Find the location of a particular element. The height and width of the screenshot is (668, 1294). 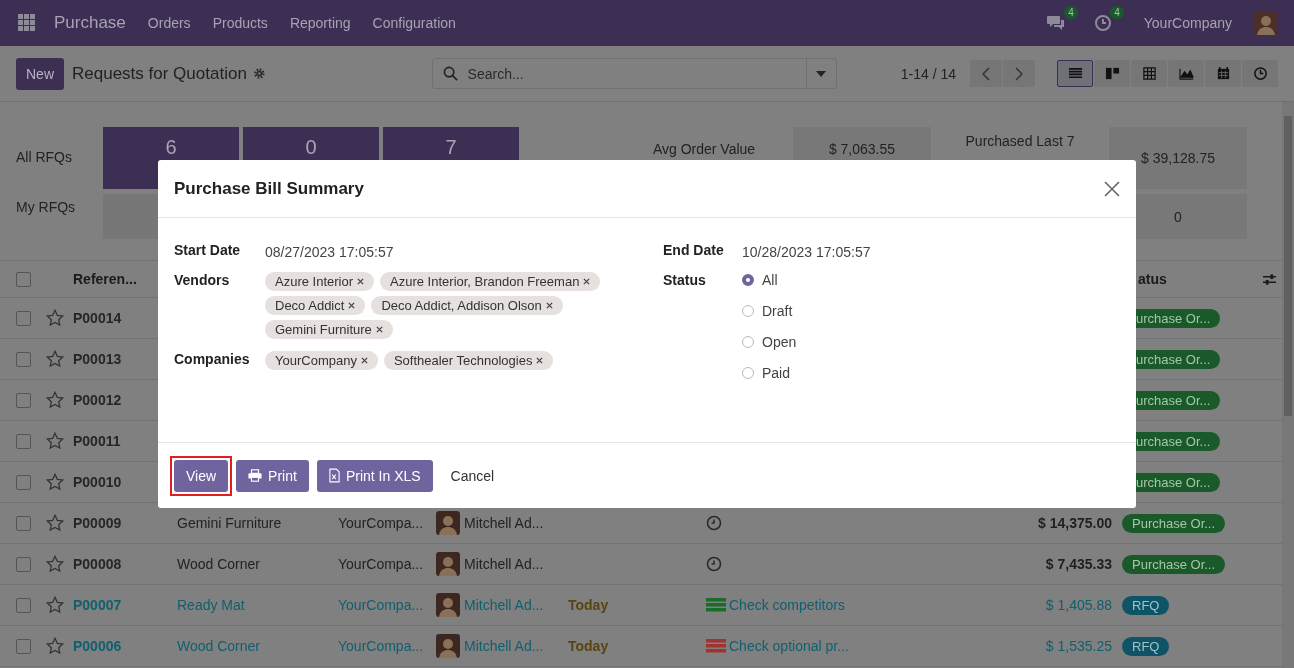

area-chart-icon is located at coordinates (1186, 73).